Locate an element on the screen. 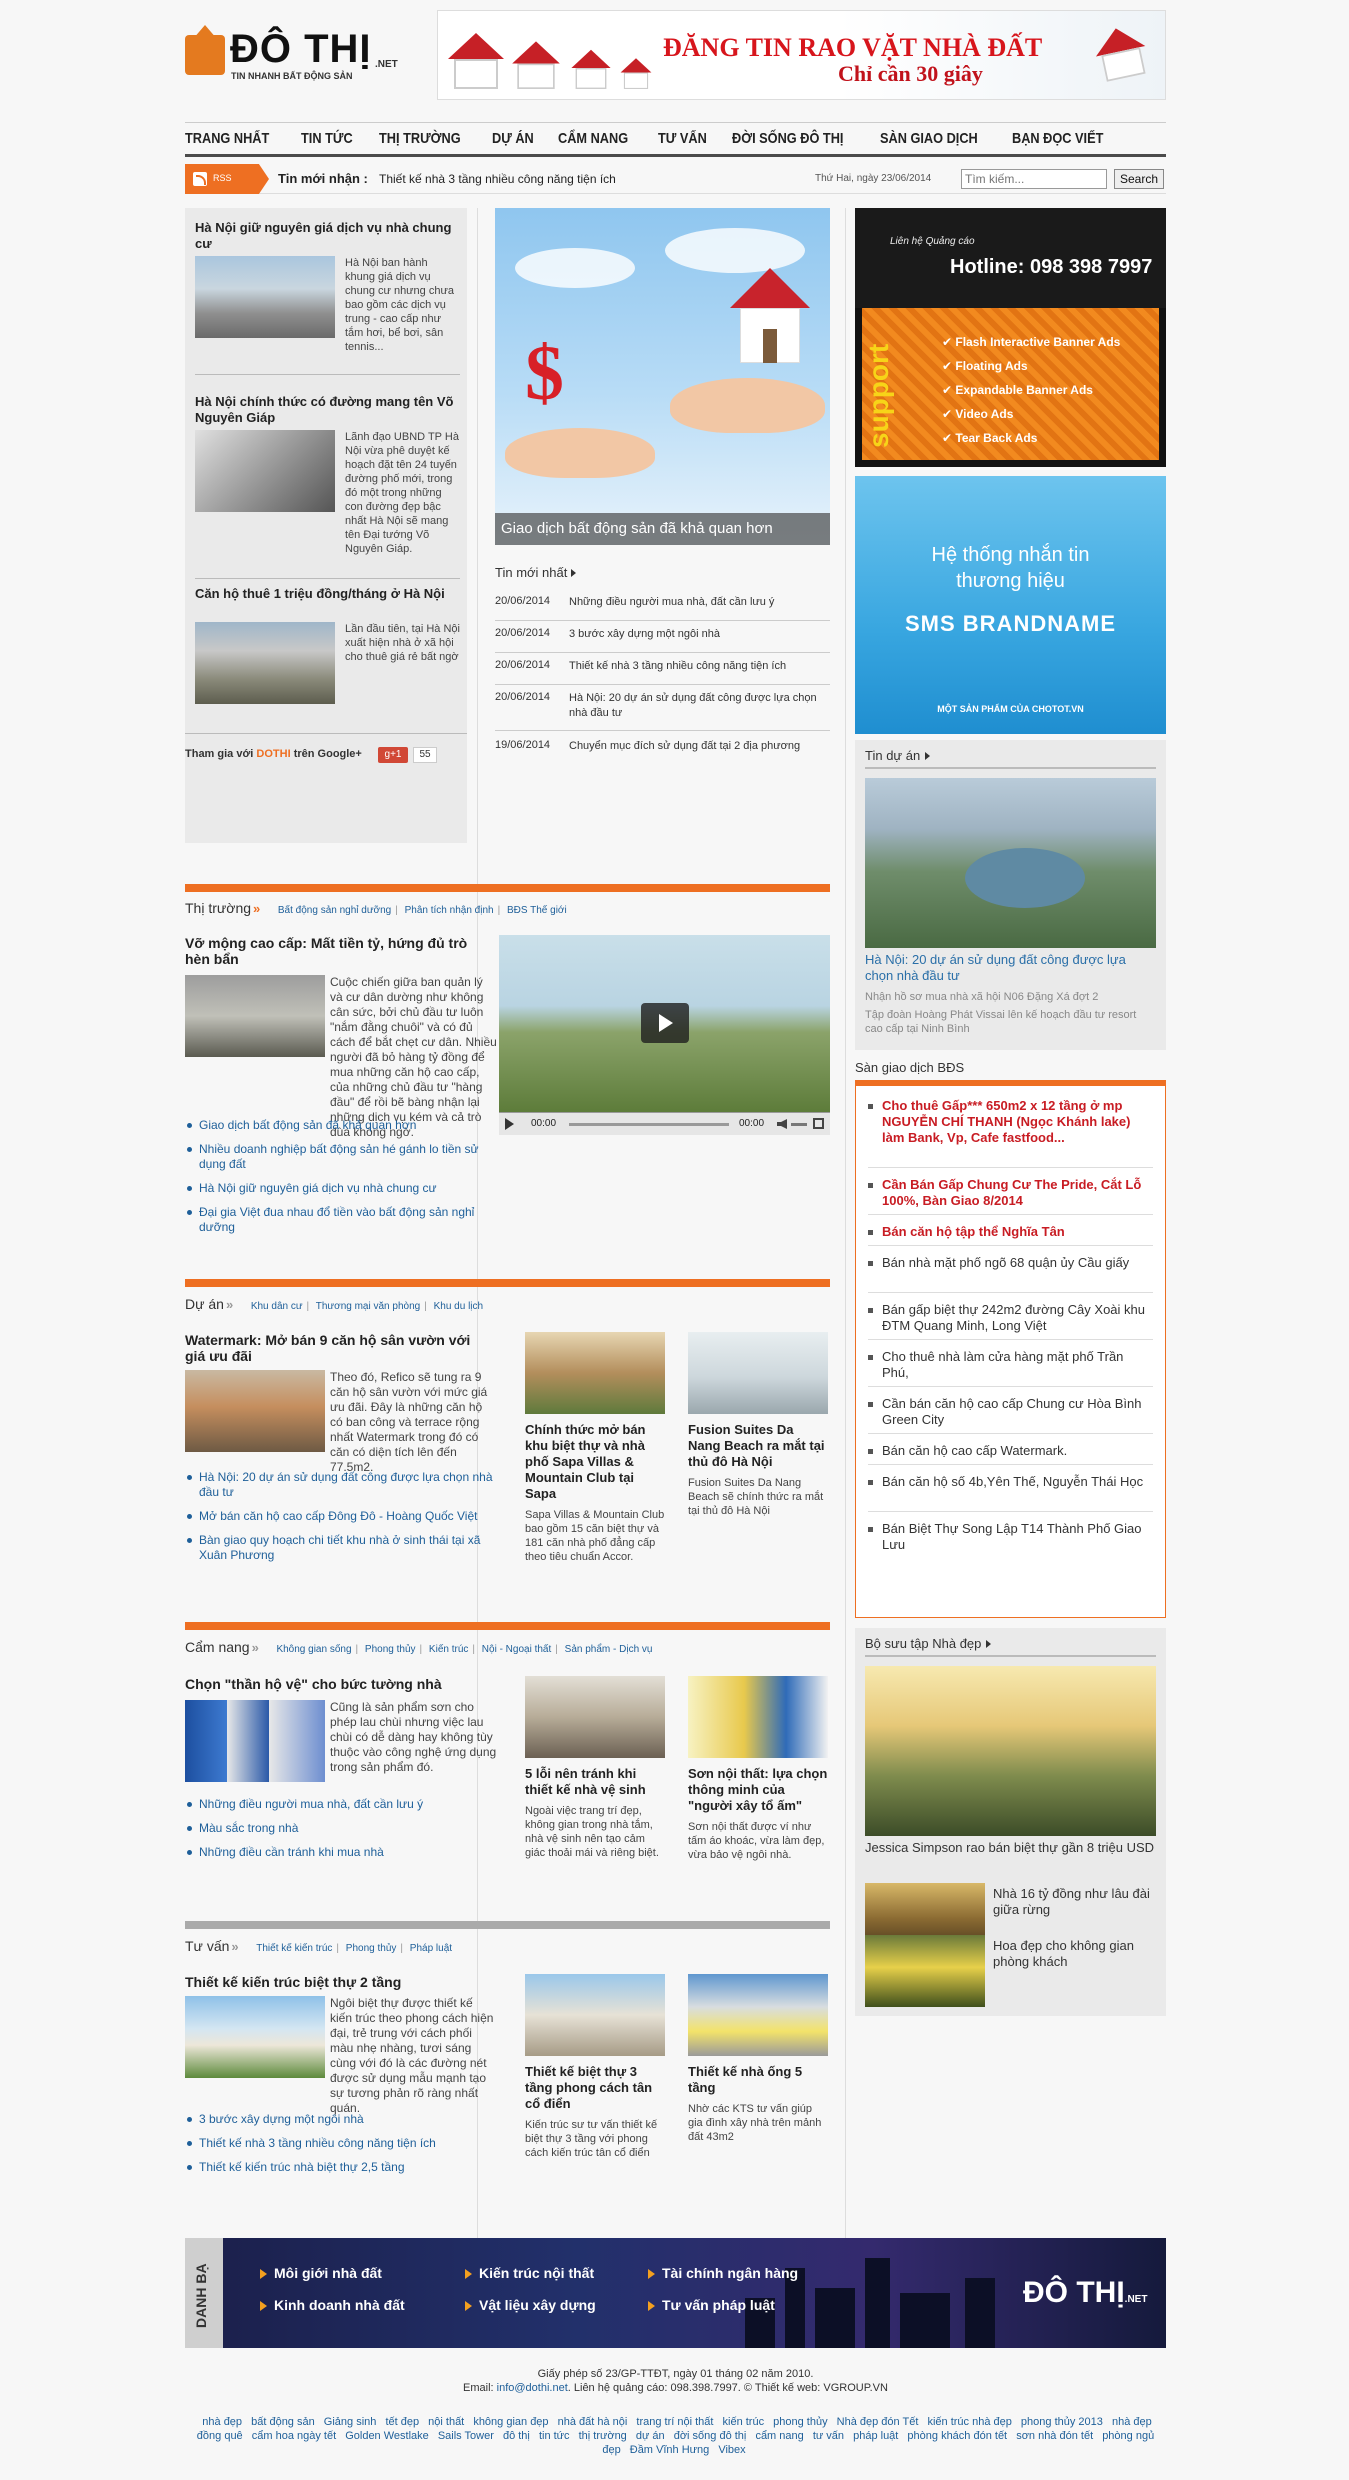 The image size is (1349, 2480). exchange-item: Bán căn hộ cao cấp Watermark. is located at coordinates (1010, 1451).